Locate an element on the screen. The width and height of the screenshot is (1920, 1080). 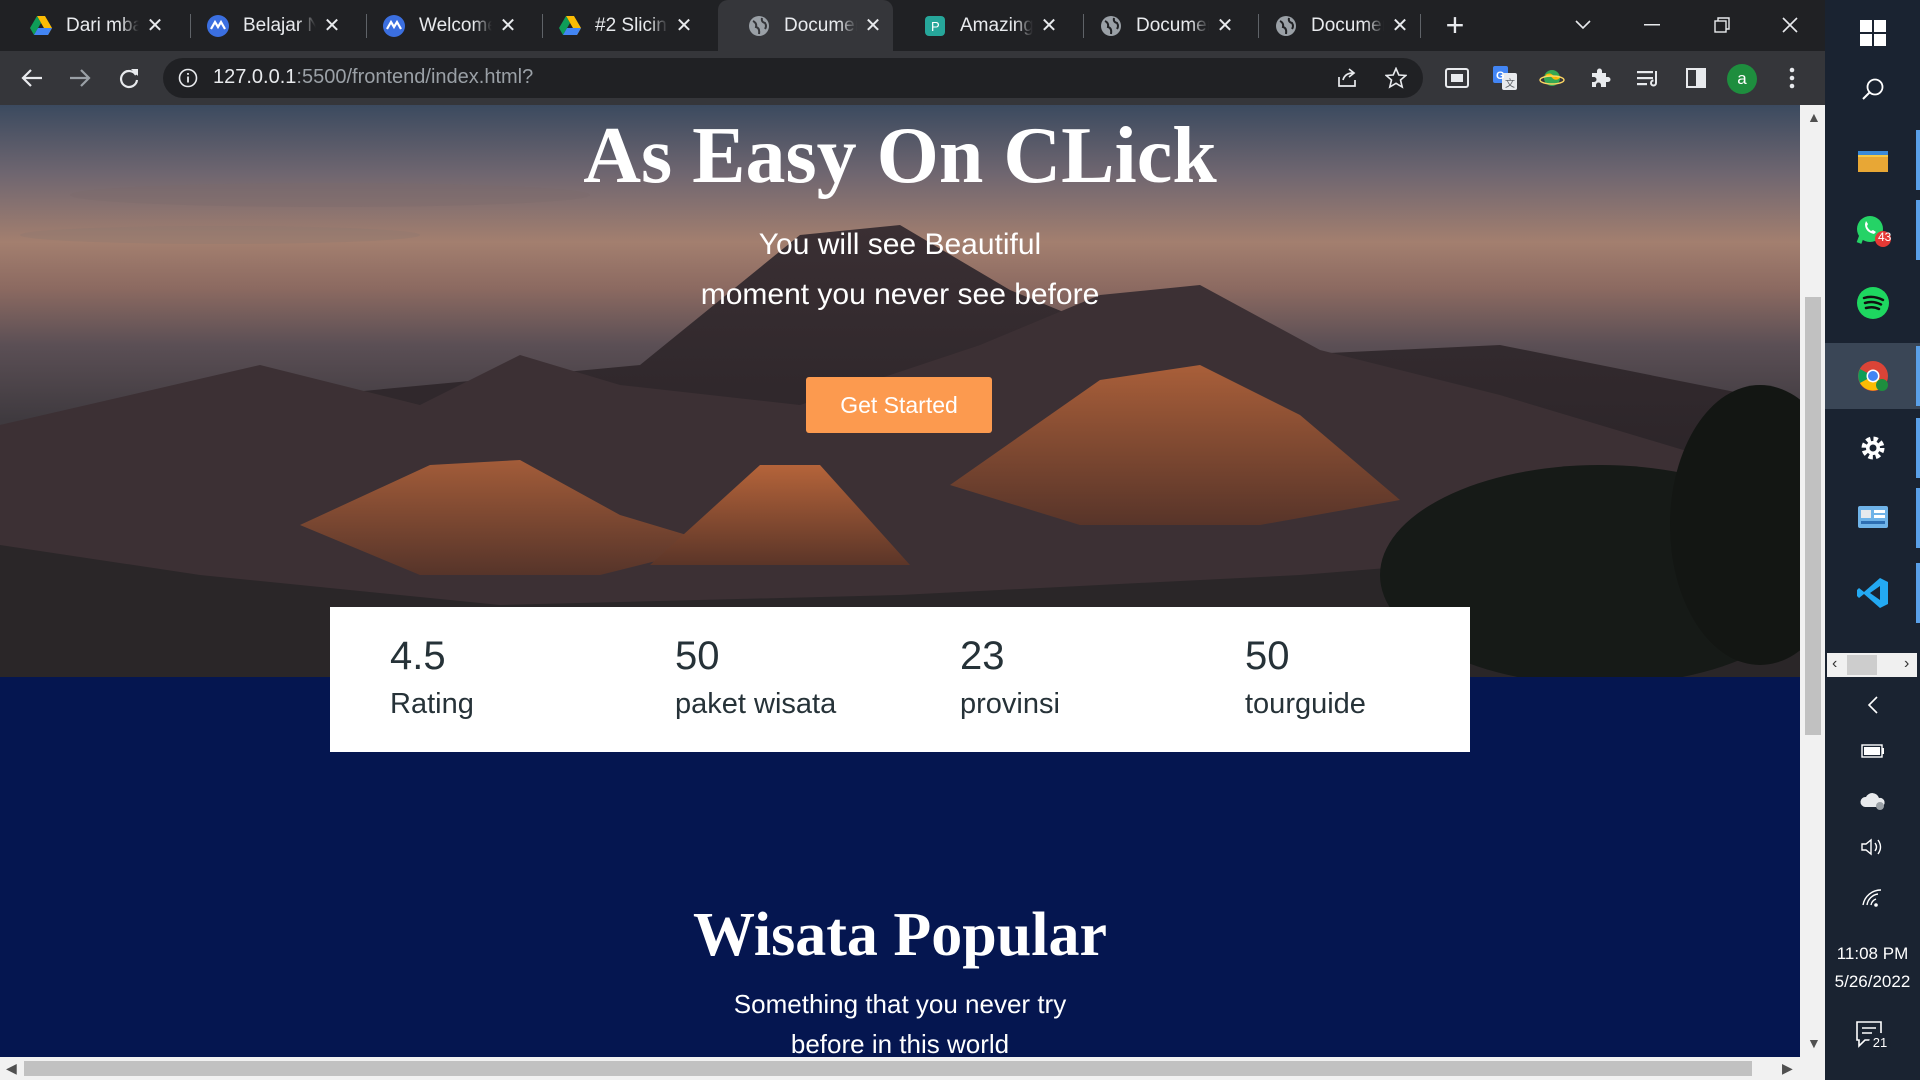
get-started-button: Get Started is located at coordinates (899, 405).